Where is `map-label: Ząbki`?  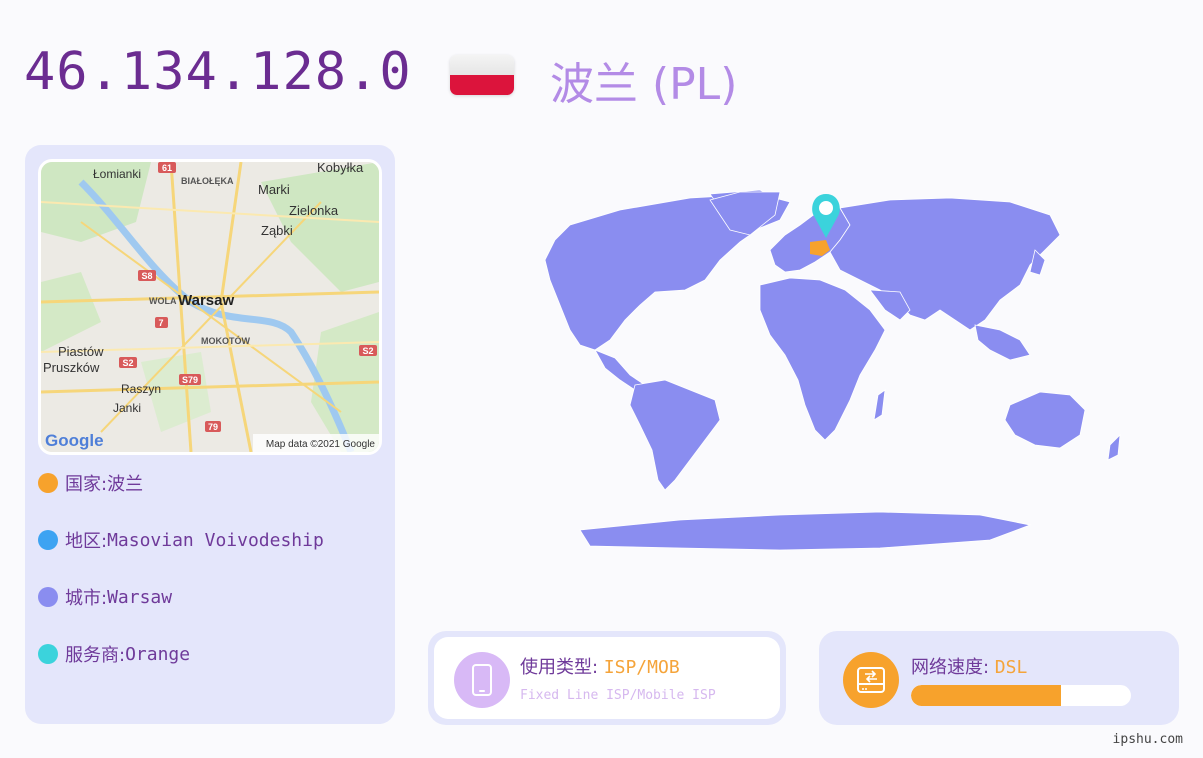 map-label: Ząbki is located at coordinates (277, 230).